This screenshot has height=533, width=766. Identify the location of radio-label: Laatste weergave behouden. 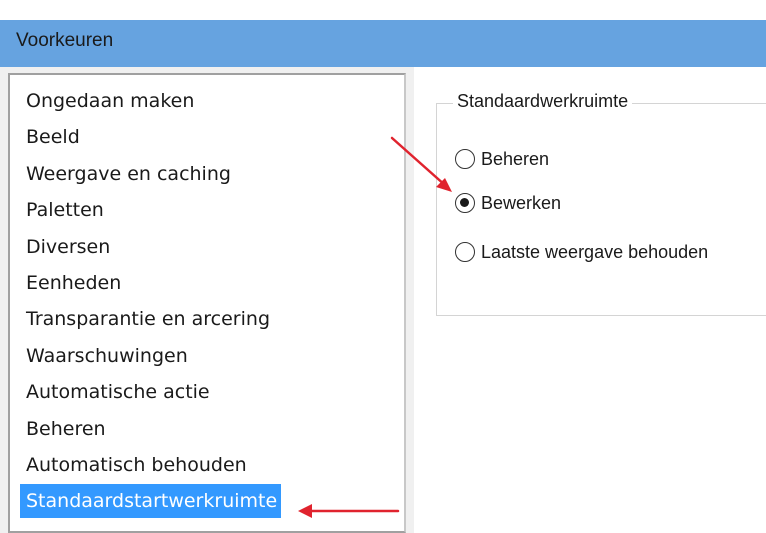
(595, 251).